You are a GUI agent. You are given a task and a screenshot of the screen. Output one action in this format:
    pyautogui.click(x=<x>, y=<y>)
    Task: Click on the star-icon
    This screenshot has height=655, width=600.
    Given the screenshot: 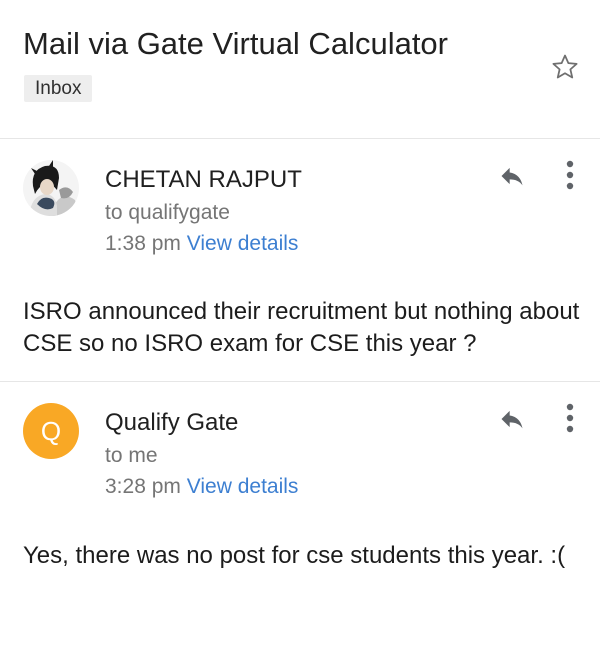 What is the action you would take?
    pyautogui.click(x=565, y=67)
    